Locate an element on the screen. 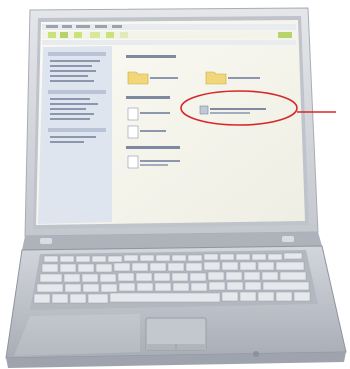  keyboard is located at coordinates (174, 280).